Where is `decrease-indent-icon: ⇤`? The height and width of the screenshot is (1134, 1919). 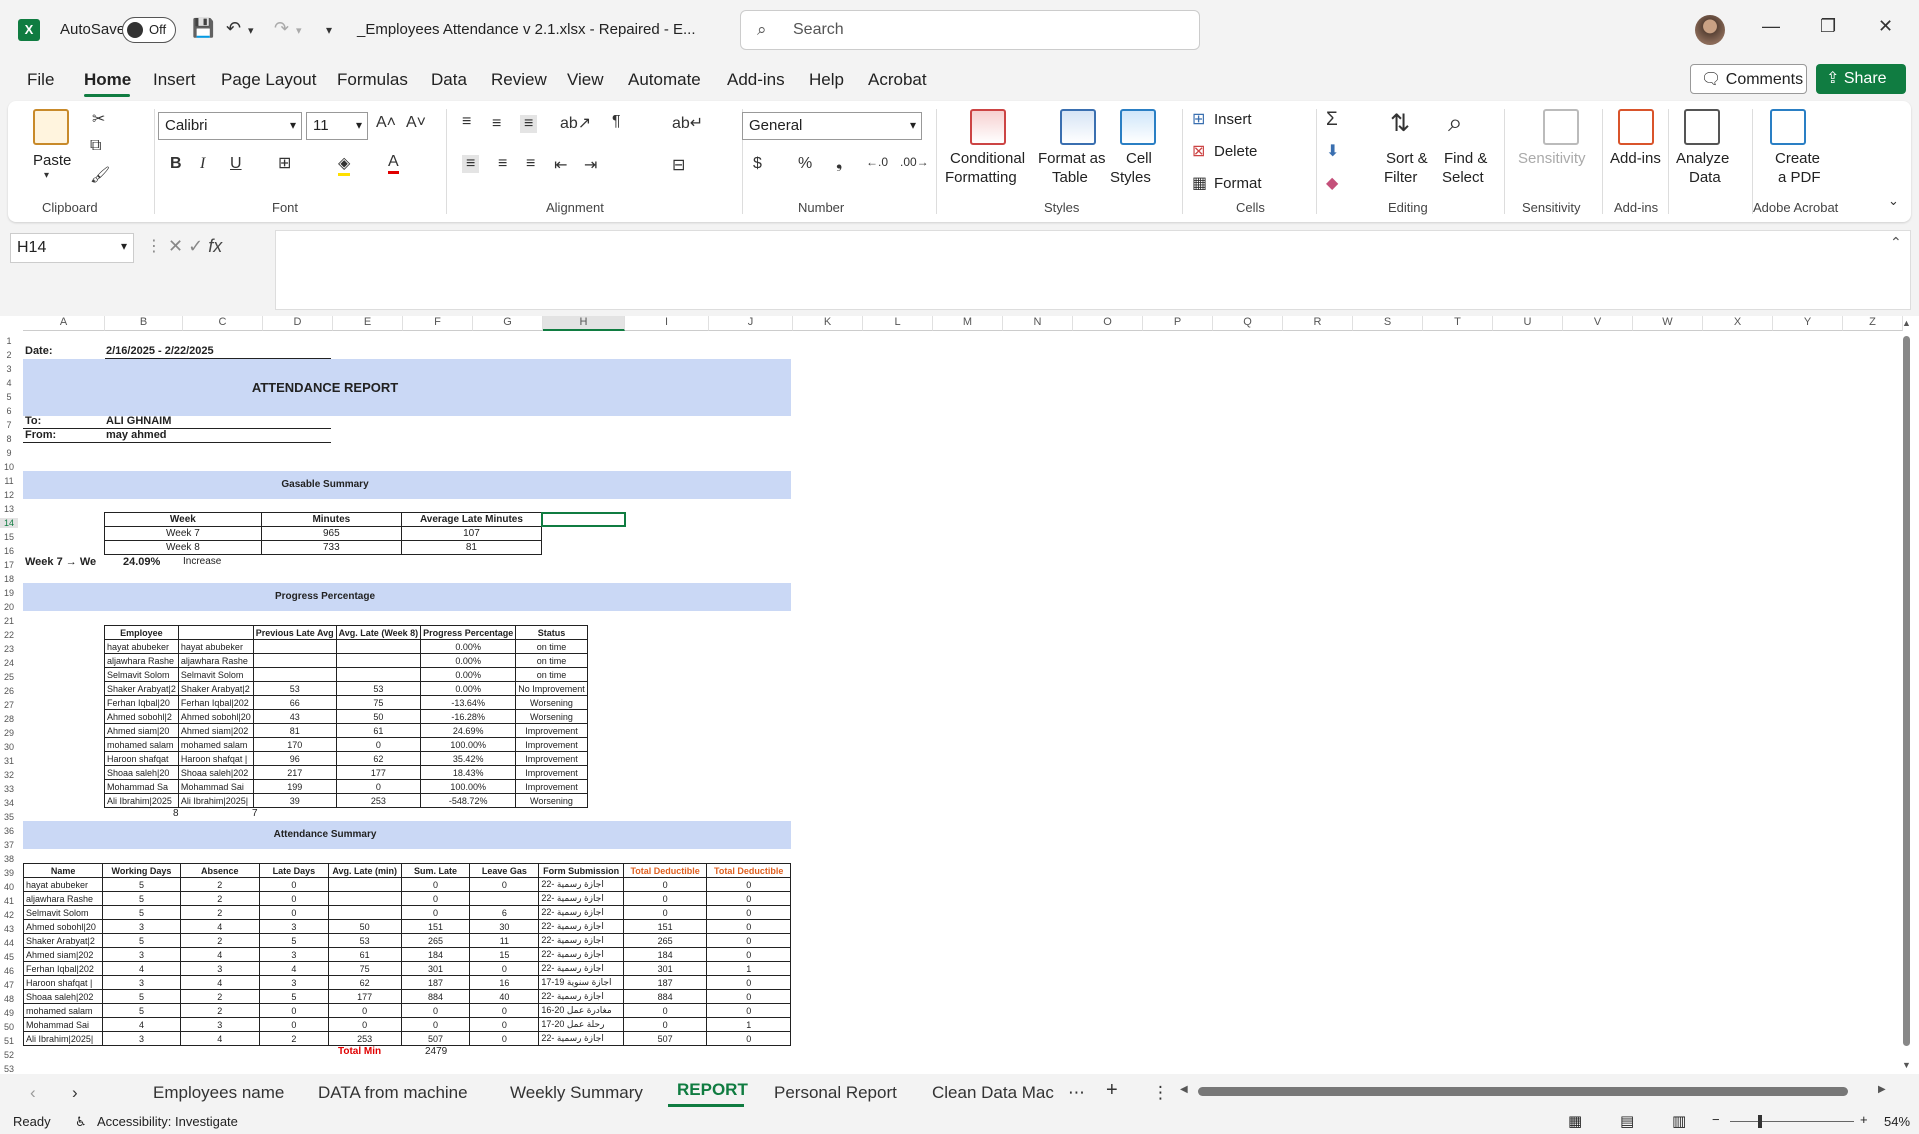
decrease-indent-icon: ⇤ is located at coordinates (560, 165).